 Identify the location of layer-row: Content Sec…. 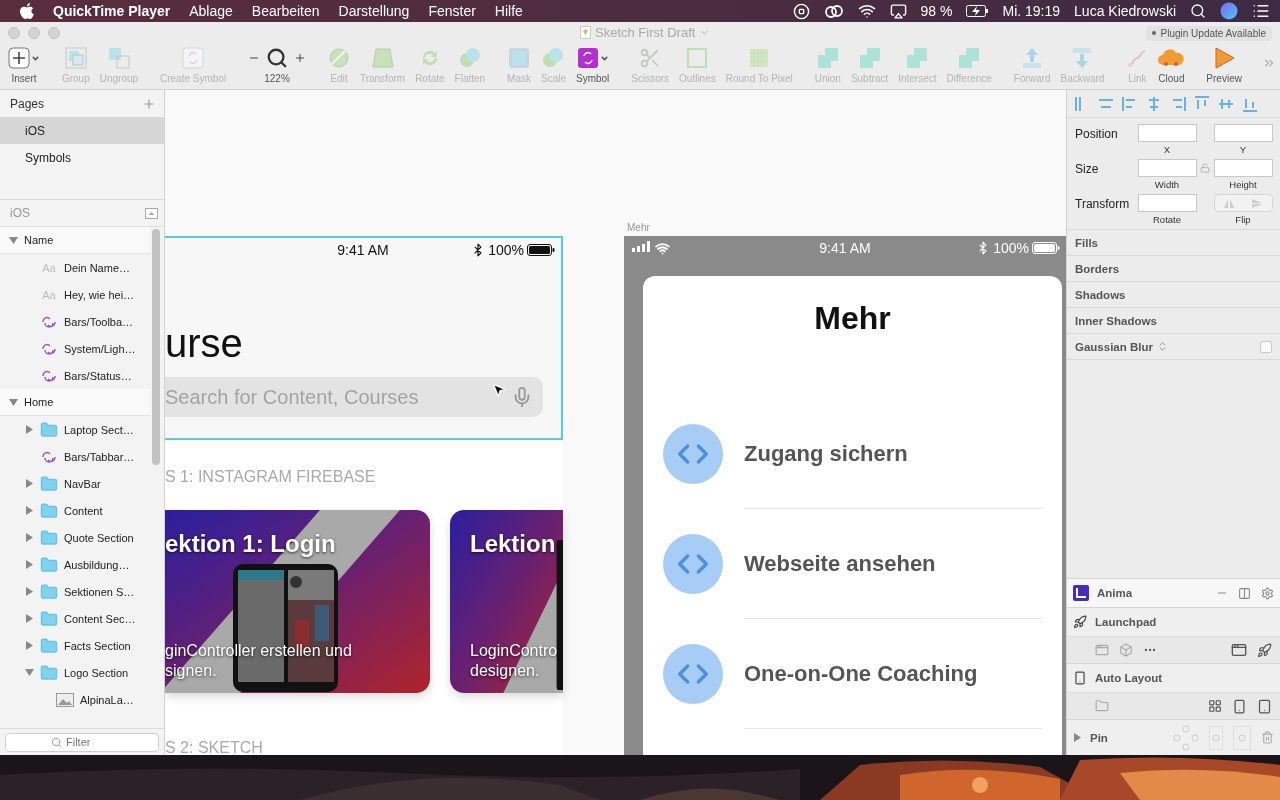
(75, 618).